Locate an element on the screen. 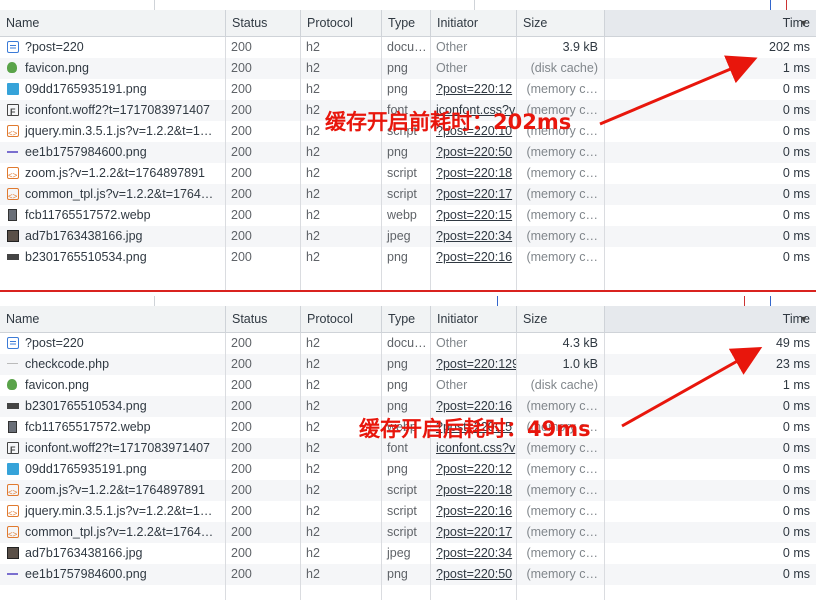  arrow-after is located at coordinates (692, 387).